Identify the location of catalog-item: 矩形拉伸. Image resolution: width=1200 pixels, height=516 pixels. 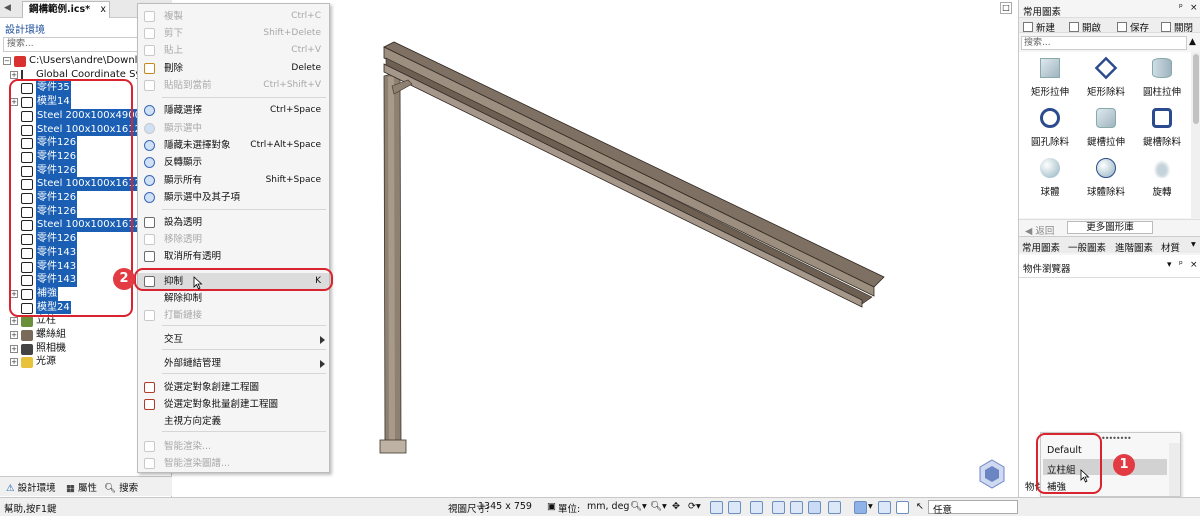
(1050, 78).